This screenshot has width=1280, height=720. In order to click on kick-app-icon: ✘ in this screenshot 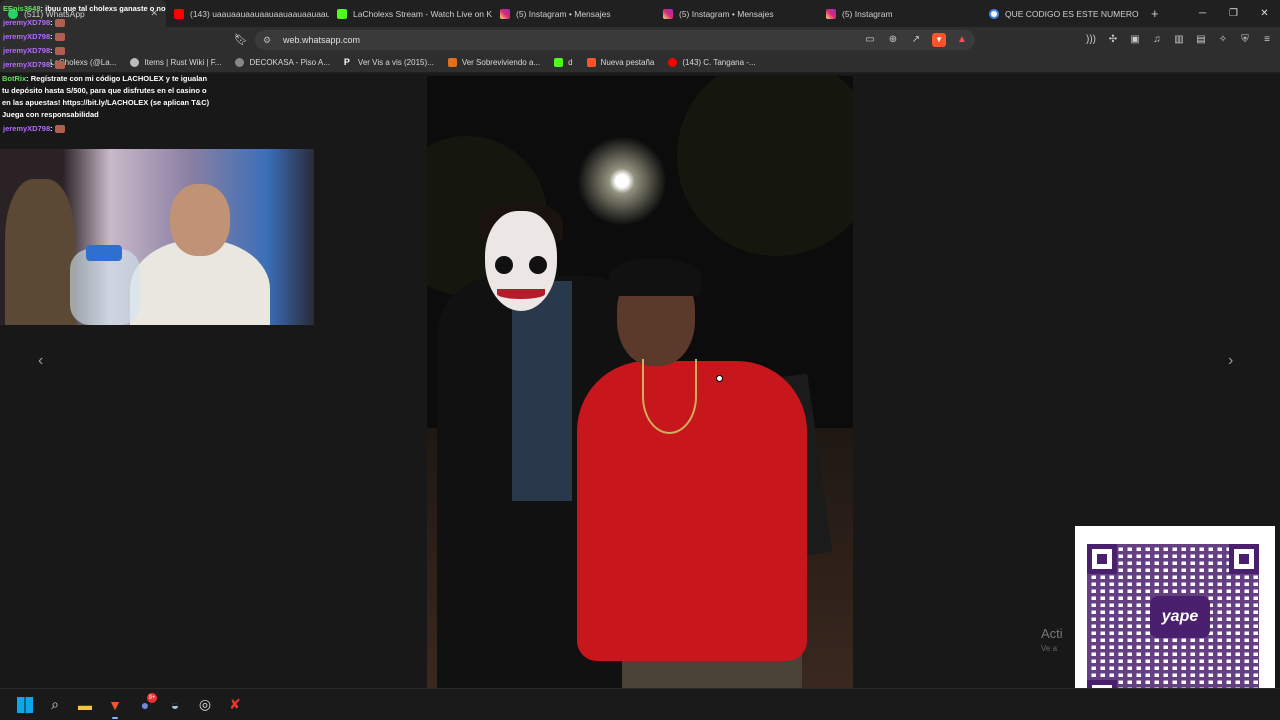, I will do `click(235, 704)`.